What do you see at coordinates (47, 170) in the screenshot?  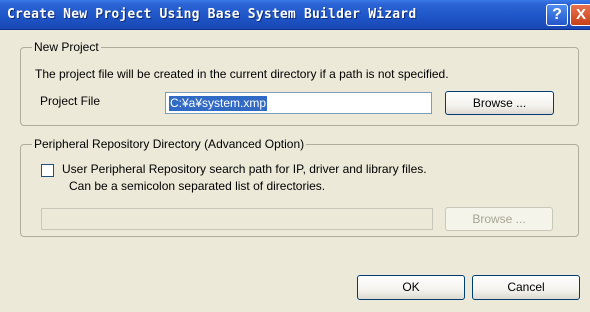 I see `peripheral-repository-checkbox` at bounding box center [47, 170].